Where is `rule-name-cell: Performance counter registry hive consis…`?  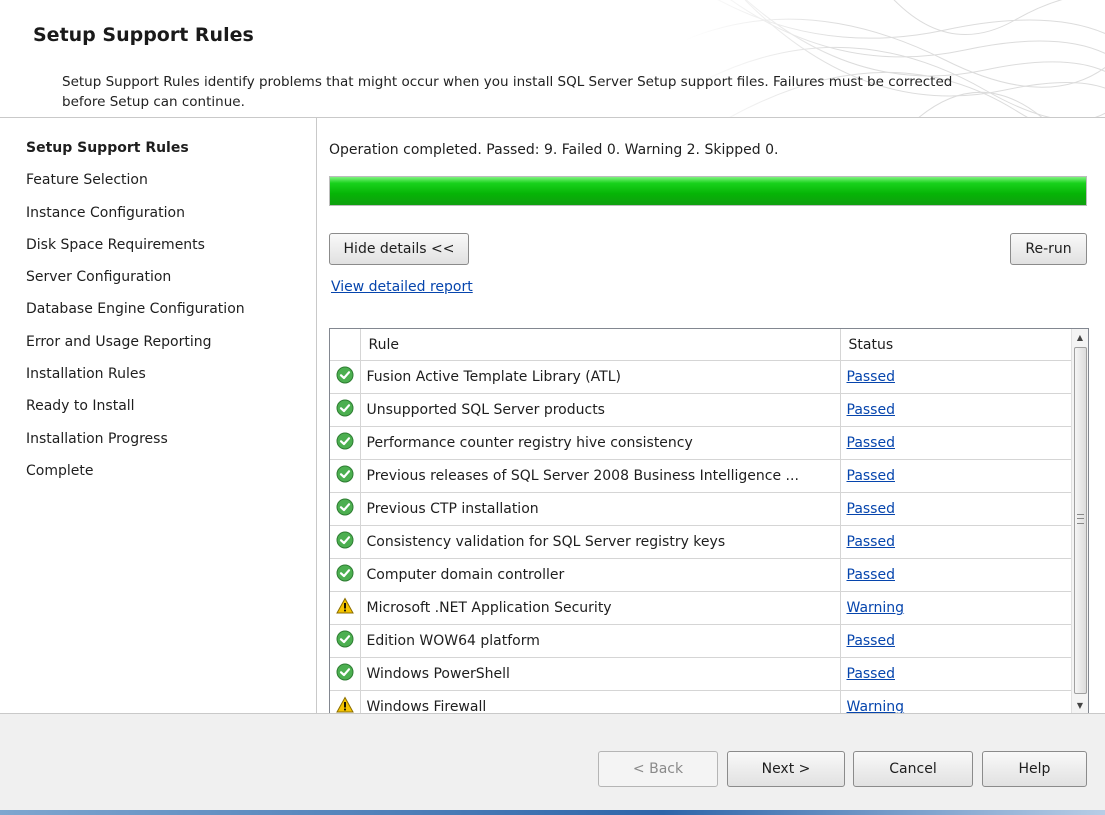 rule-name-cell: Performance counter registry hive consis… is located at coordinates (600, 443).